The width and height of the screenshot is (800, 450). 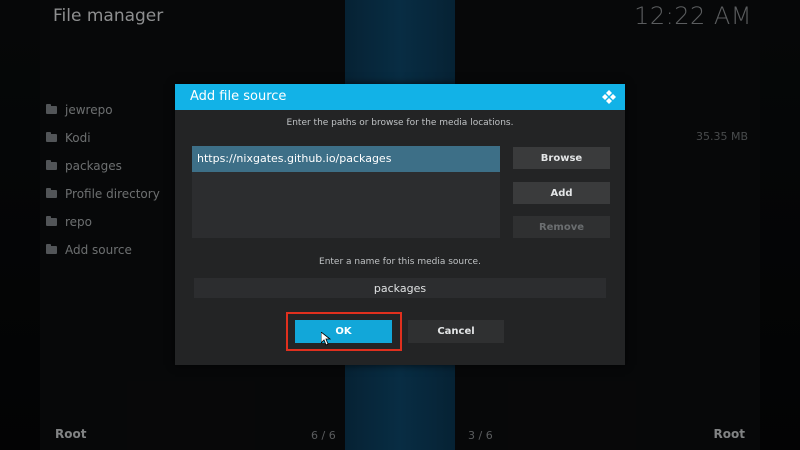 What do you see at coordinates (400, 288) in the screenshot?
I see `source-name-field: packages` at bounding box center [400, 288].